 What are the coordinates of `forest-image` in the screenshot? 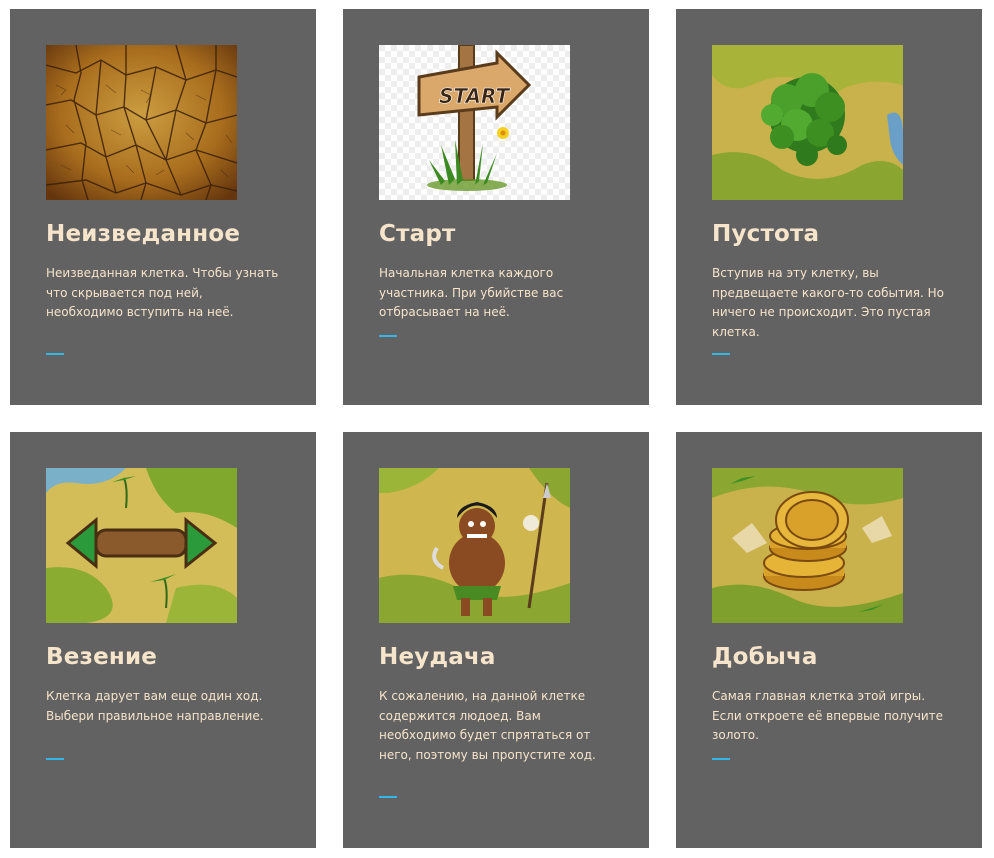 It's located at (807, 122).